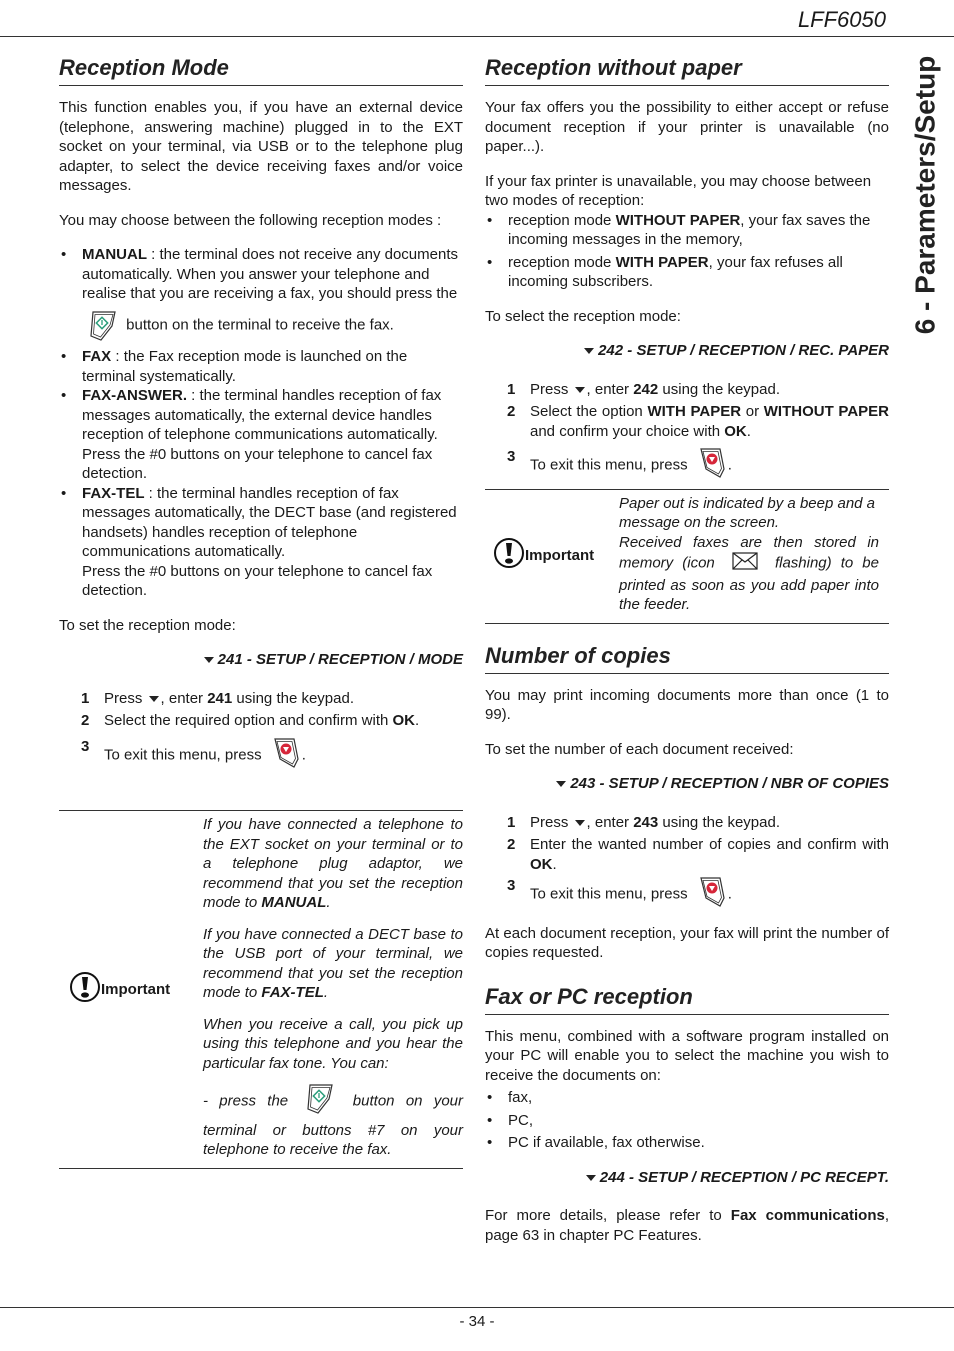  What do you see at coordinates (583, 316) in the screenshot?
I see `paragraph: To select the reception mode:` at bounding box center [583, 316].